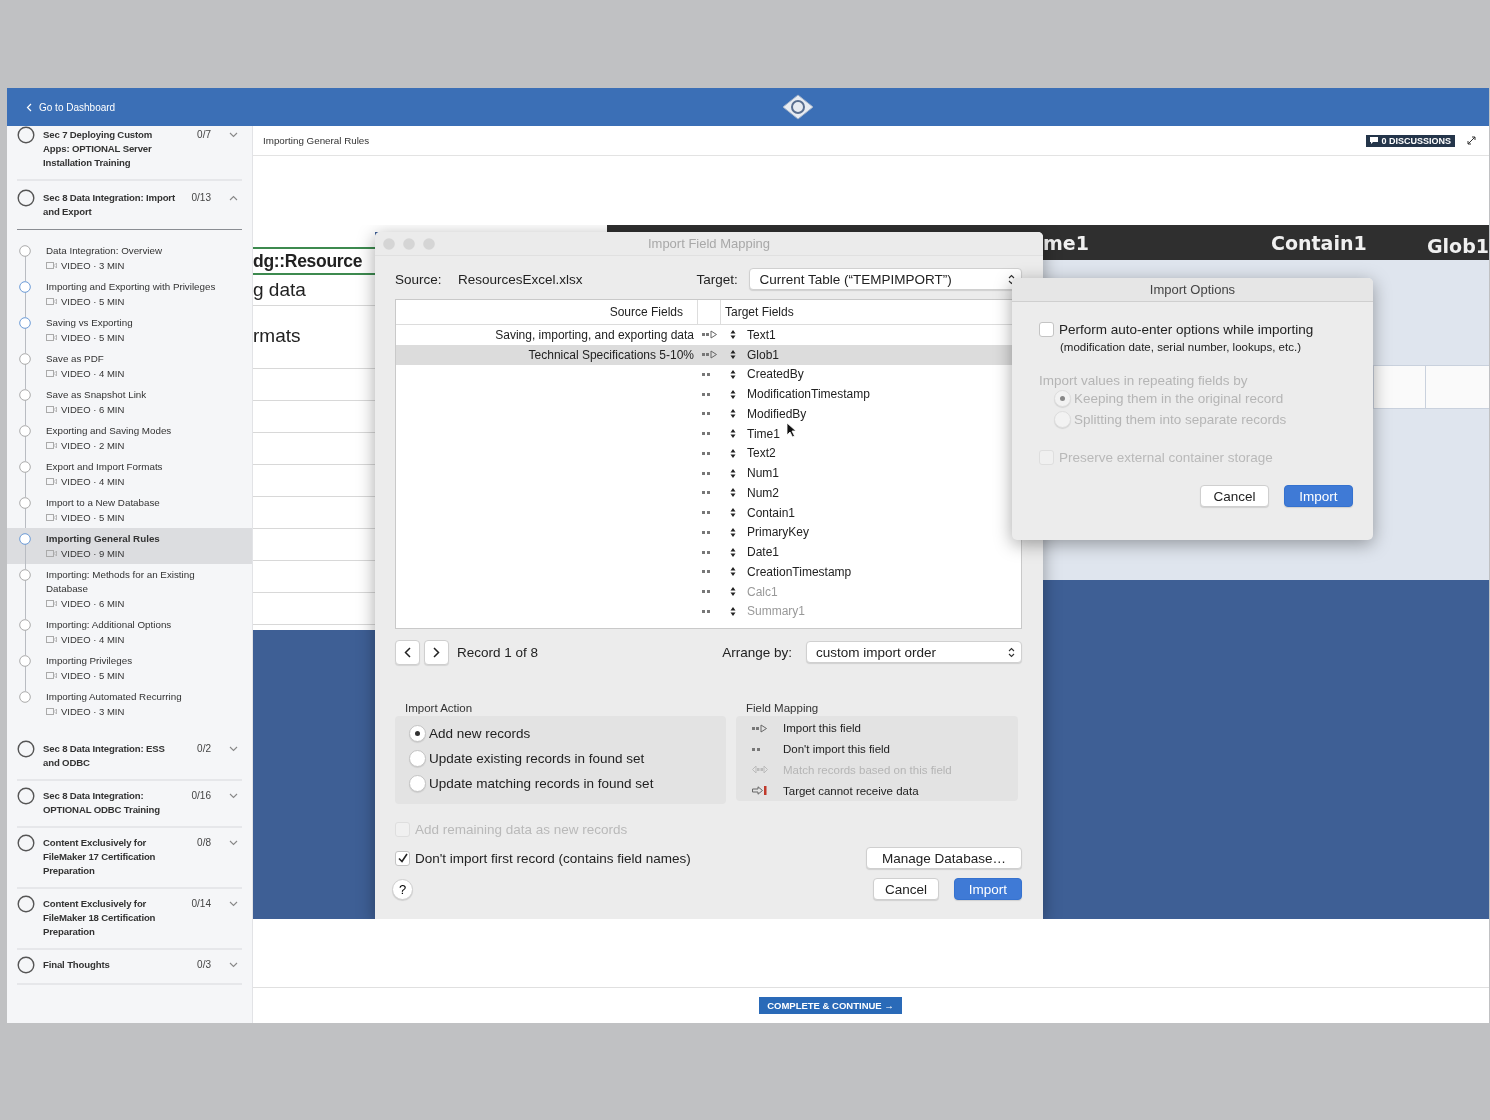  I want to click on mapping-row: CreatedBy, so click(708, 374).